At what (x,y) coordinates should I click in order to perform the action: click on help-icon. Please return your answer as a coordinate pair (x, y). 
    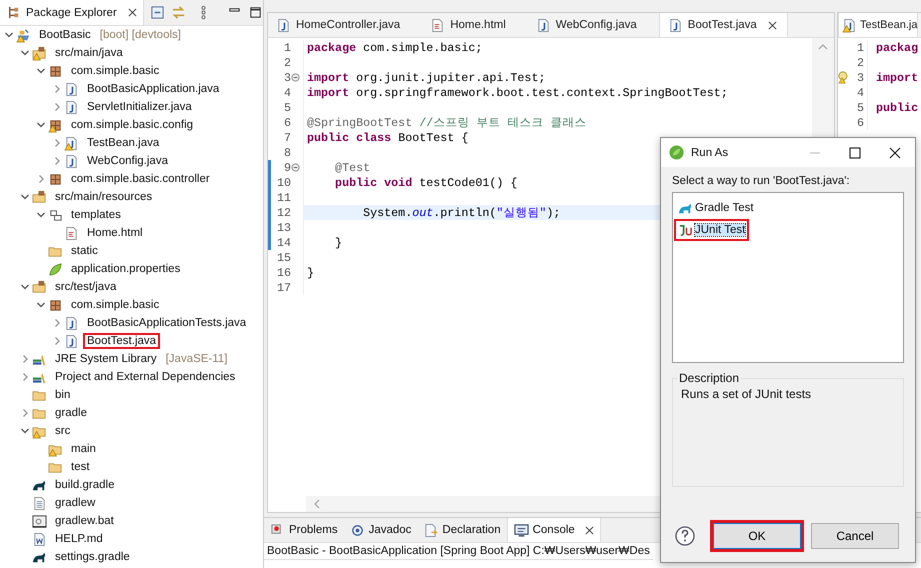
    Looking at the image, I should click on (685, 536).